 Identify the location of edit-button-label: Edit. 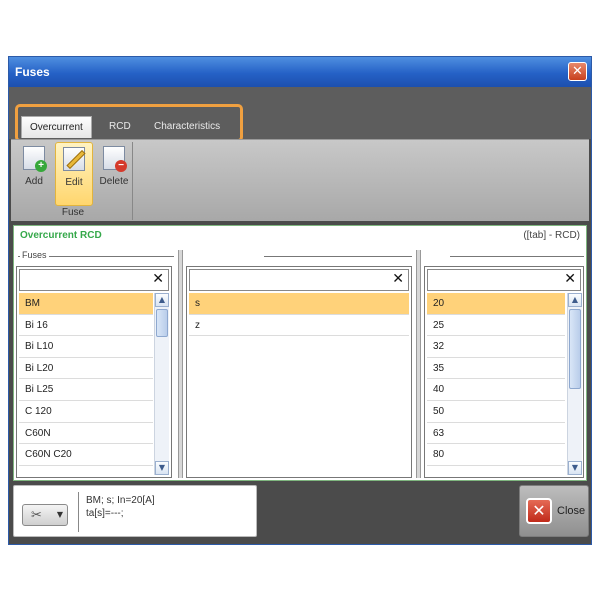
(74, 182).